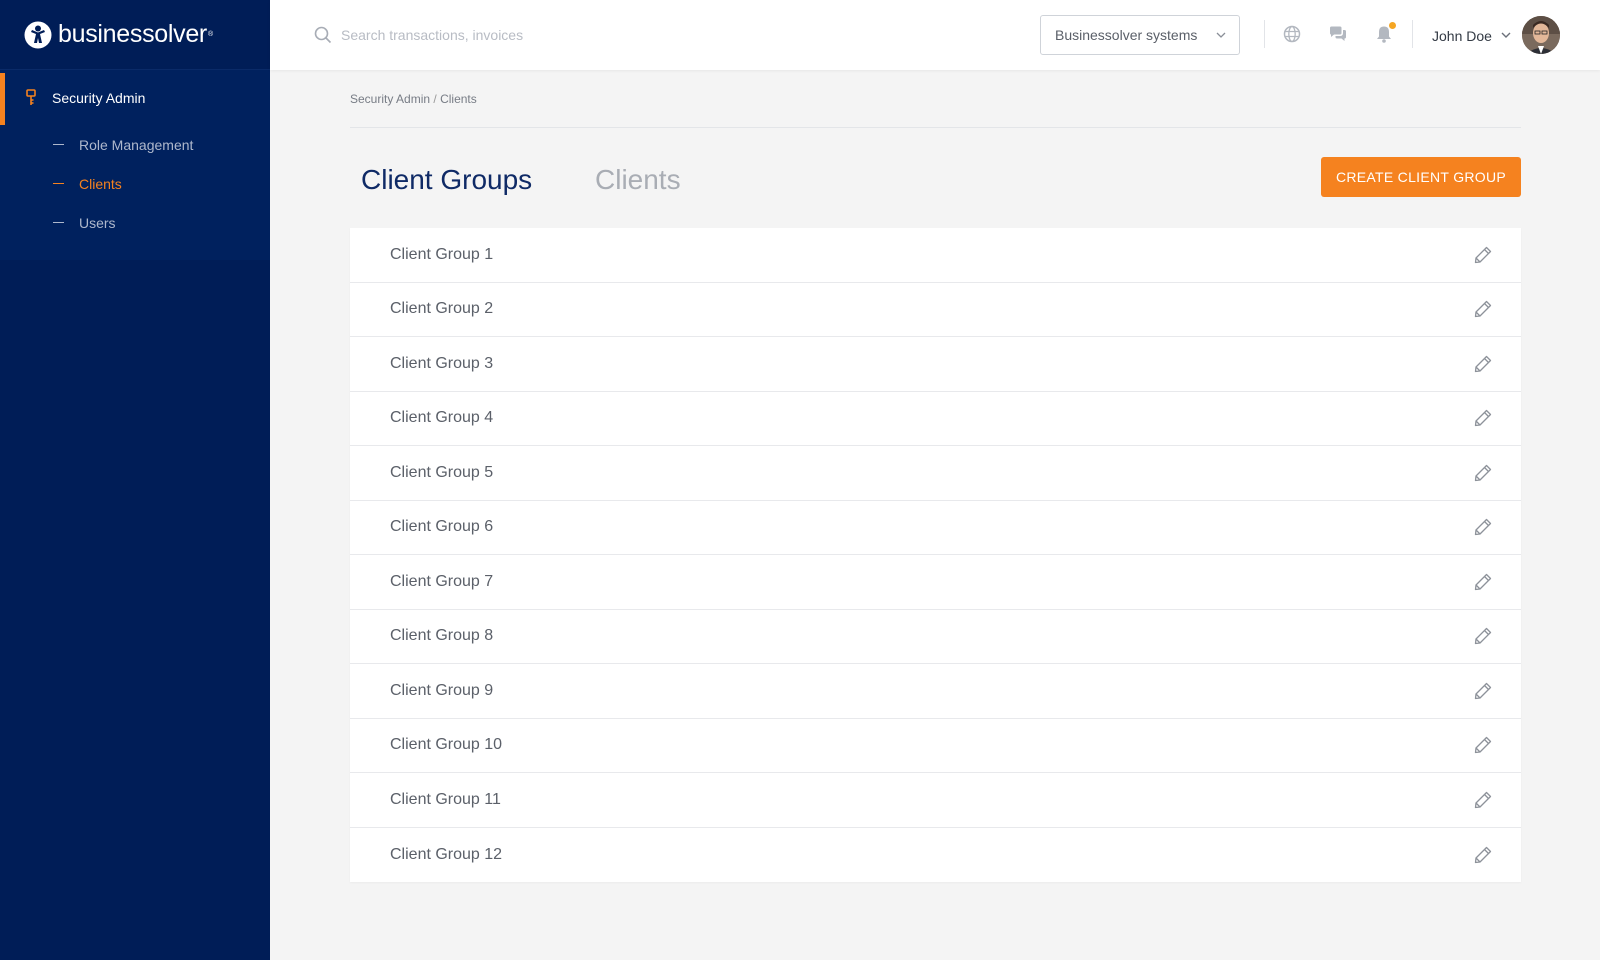 This screenshot has height=960, width=1600. Describe the element at coordinates (442, 418) in the screenshot. I see `client-group-name: Client Group 4` at that location.